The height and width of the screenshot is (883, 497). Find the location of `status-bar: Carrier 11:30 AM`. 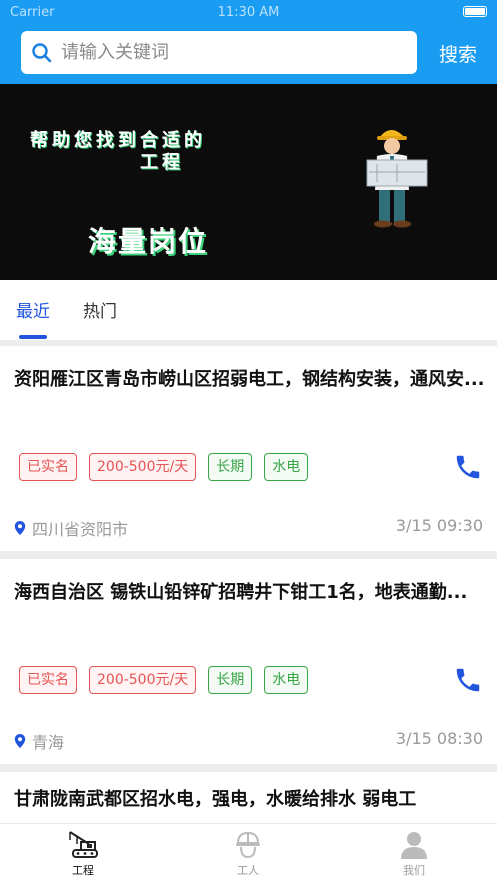

status-bar: Carrier 11:30 AM is located at coordinates (248, 13).